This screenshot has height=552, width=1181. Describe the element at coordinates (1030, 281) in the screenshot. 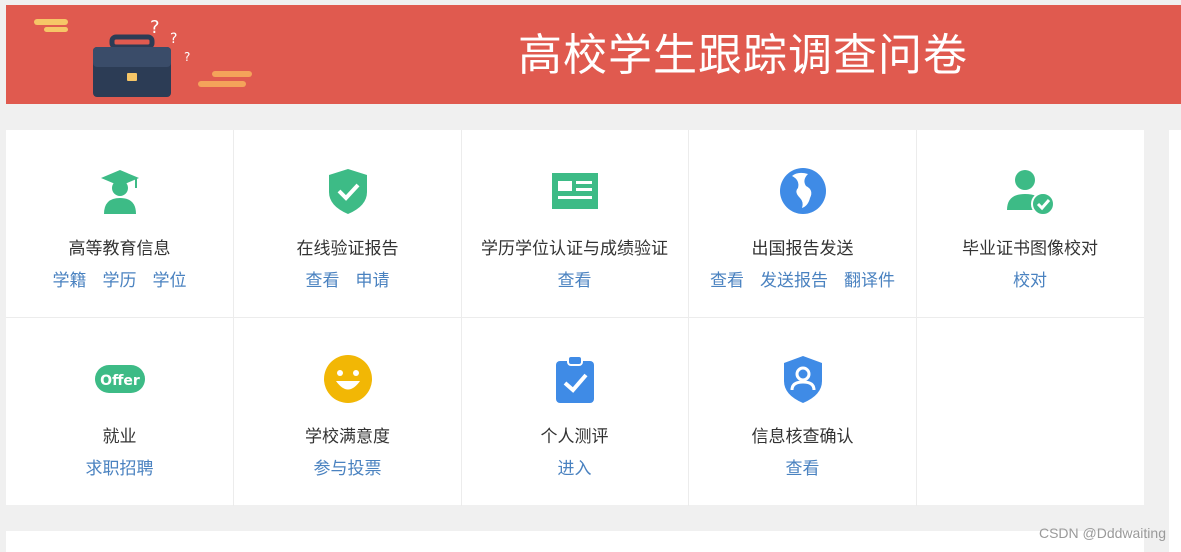

I see `service-link: 校对` at that location.